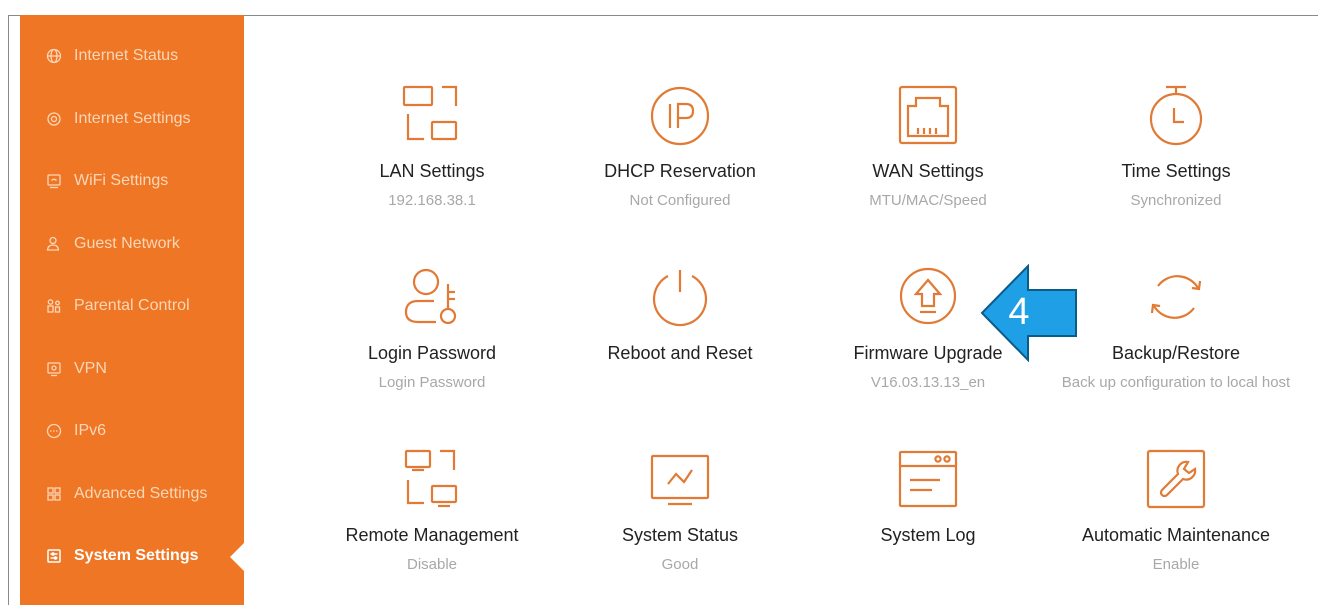 The width and height of the screenshot is (1325, 605). I want to click on tile-title: Time Settings, so click(1176, 171).